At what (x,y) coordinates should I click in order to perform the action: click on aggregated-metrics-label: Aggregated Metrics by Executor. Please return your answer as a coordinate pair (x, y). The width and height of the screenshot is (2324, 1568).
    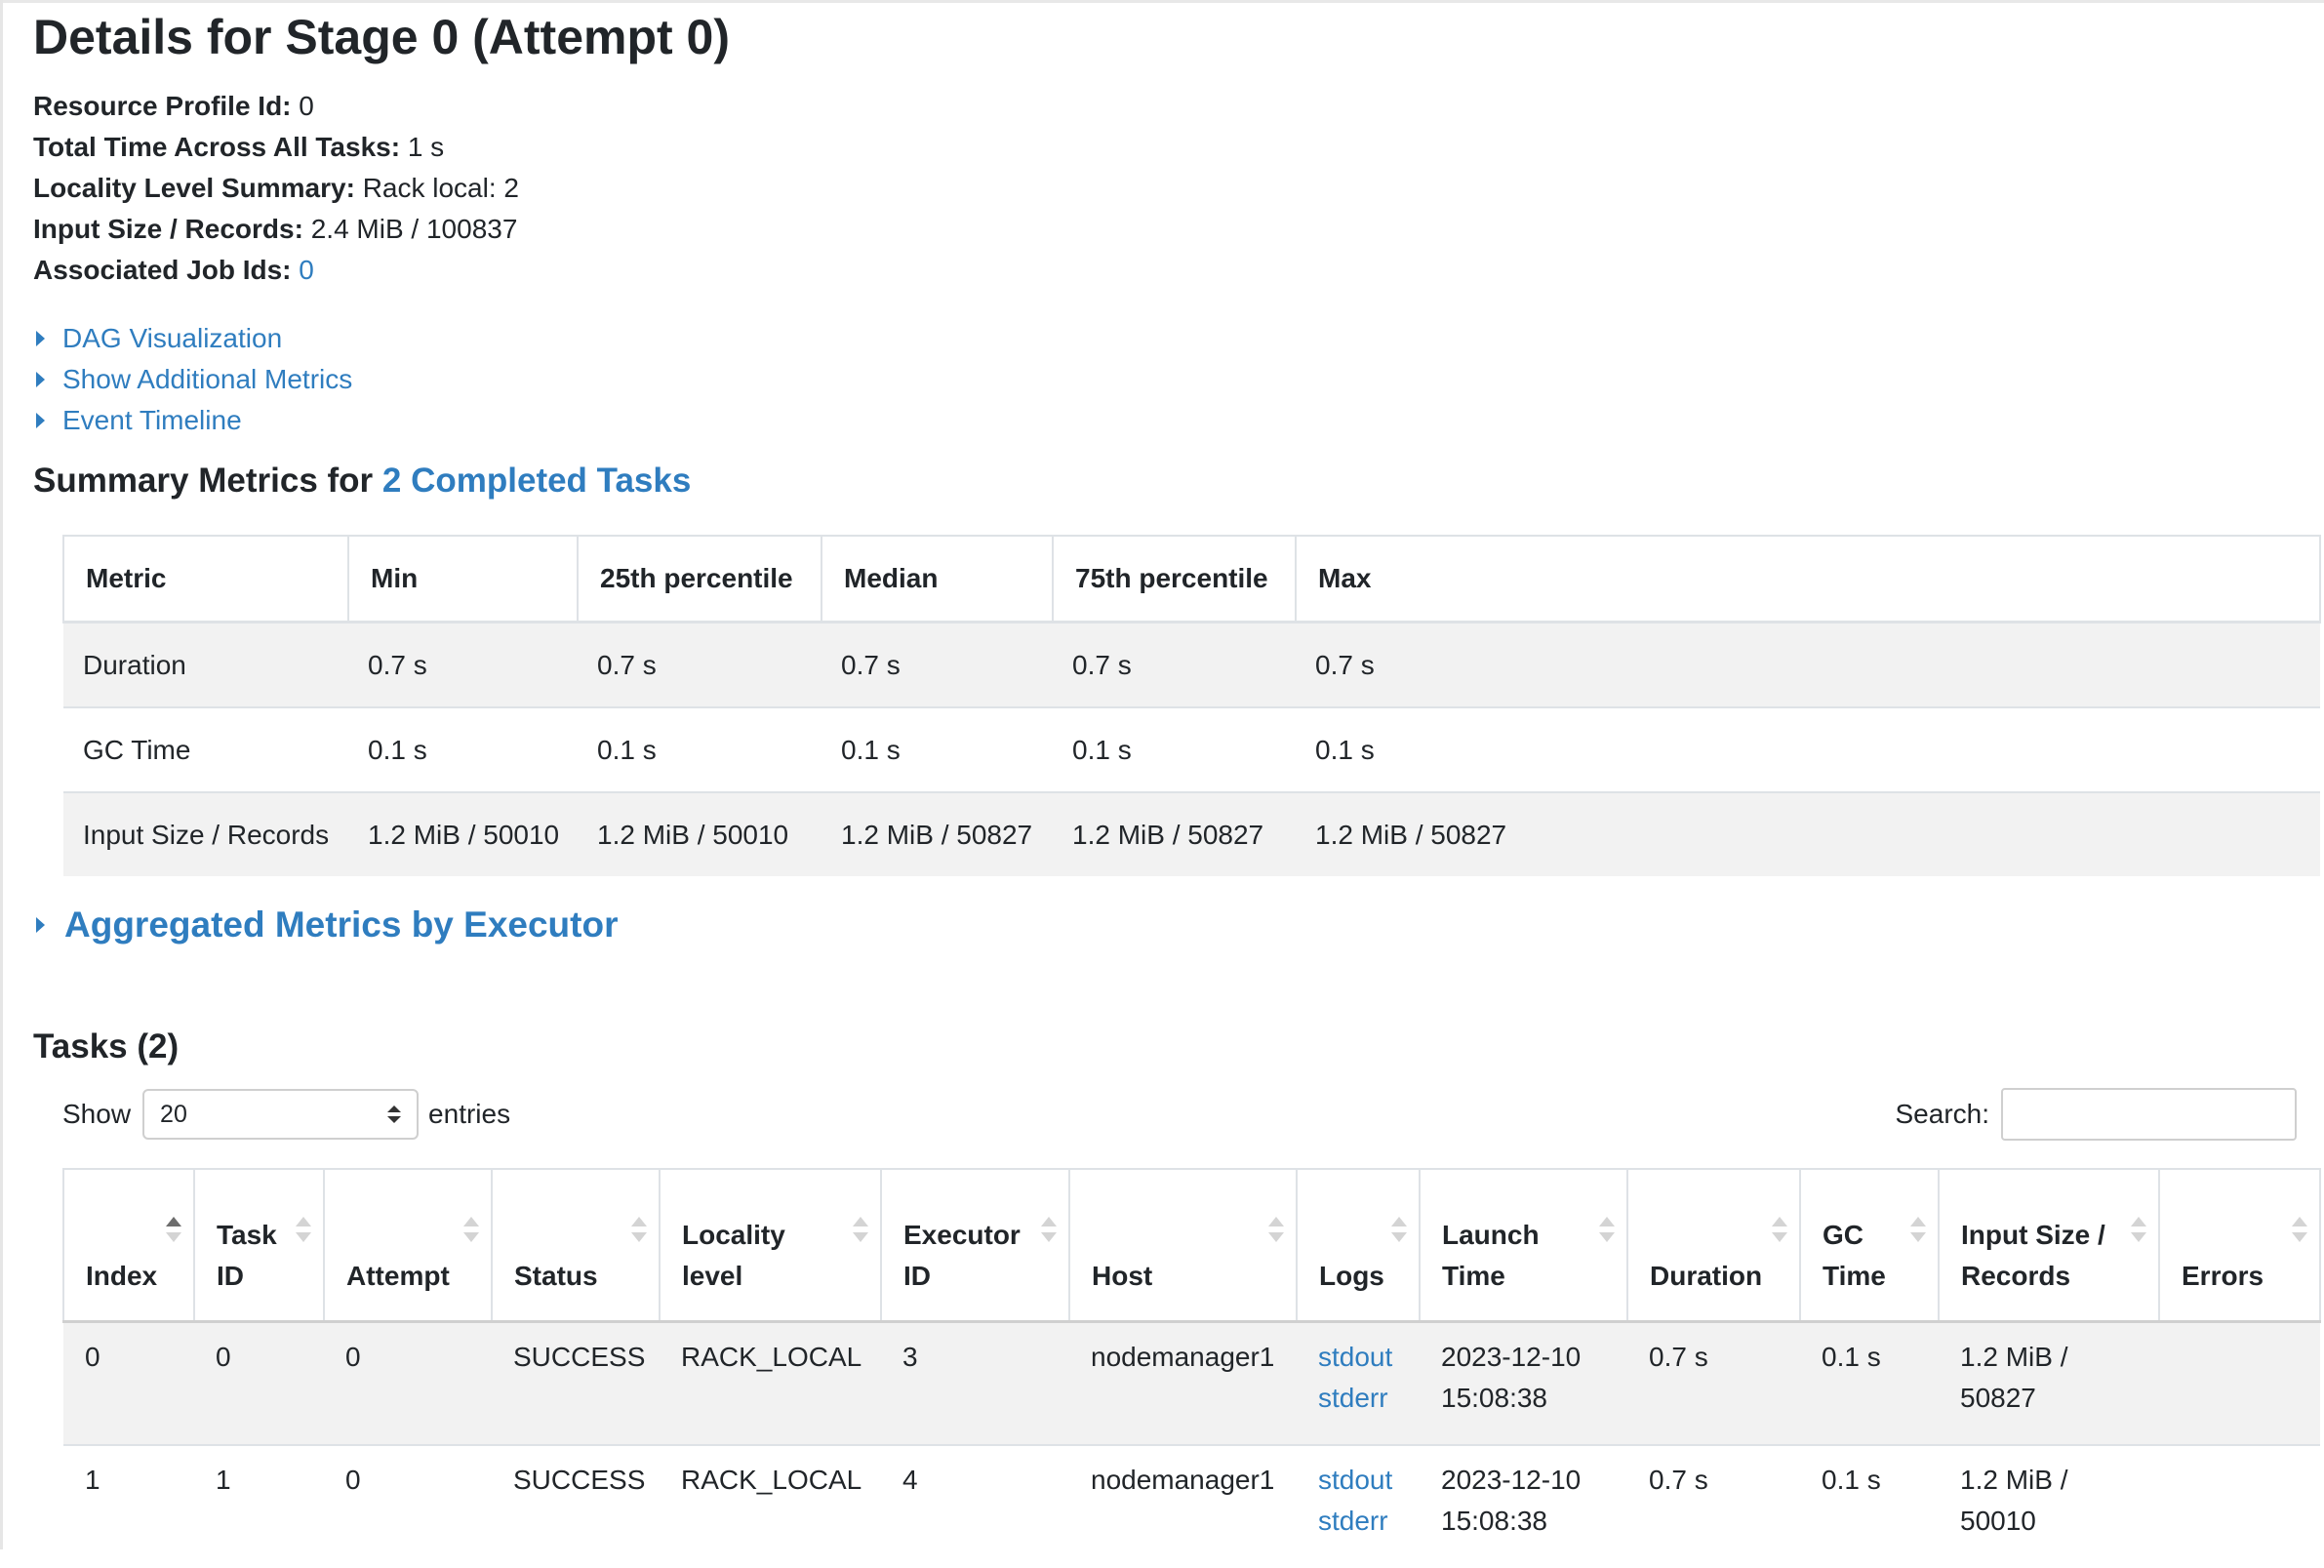
    Looking at the image, I should click on (341, 925).